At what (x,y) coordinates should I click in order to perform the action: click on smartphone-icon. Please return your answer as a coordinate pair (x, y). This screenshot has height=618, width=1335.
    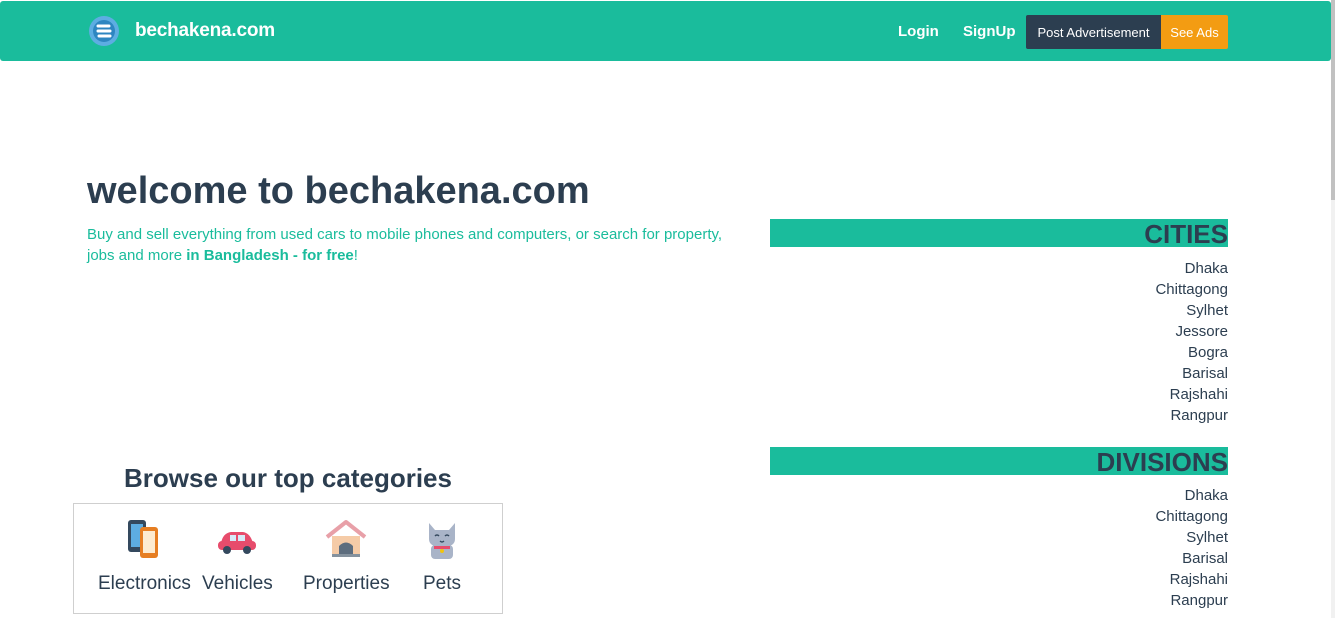
    Looking at the image, I should click on (143, 539).